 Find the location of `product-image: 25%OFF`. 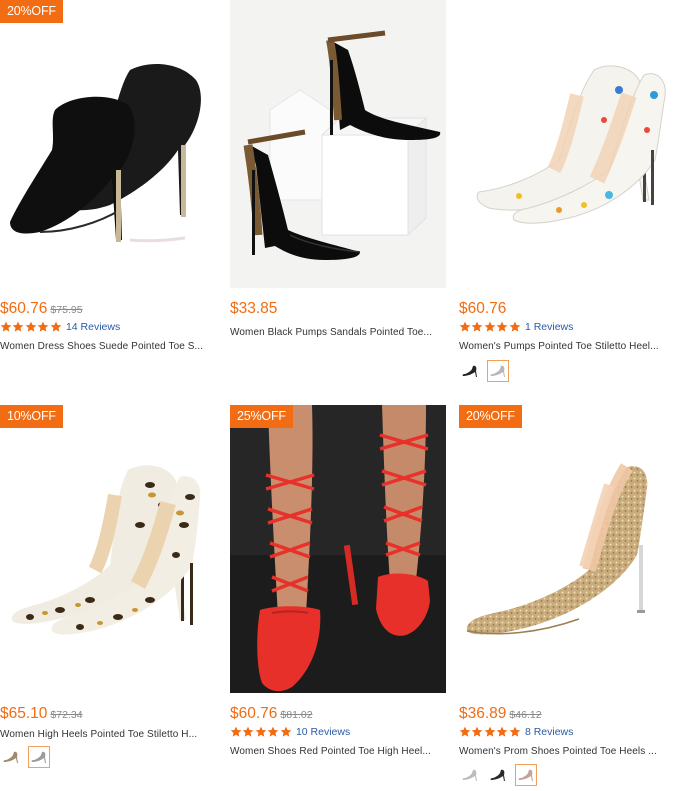

product-image: 25%OFF is located at coordinates (338, 549).